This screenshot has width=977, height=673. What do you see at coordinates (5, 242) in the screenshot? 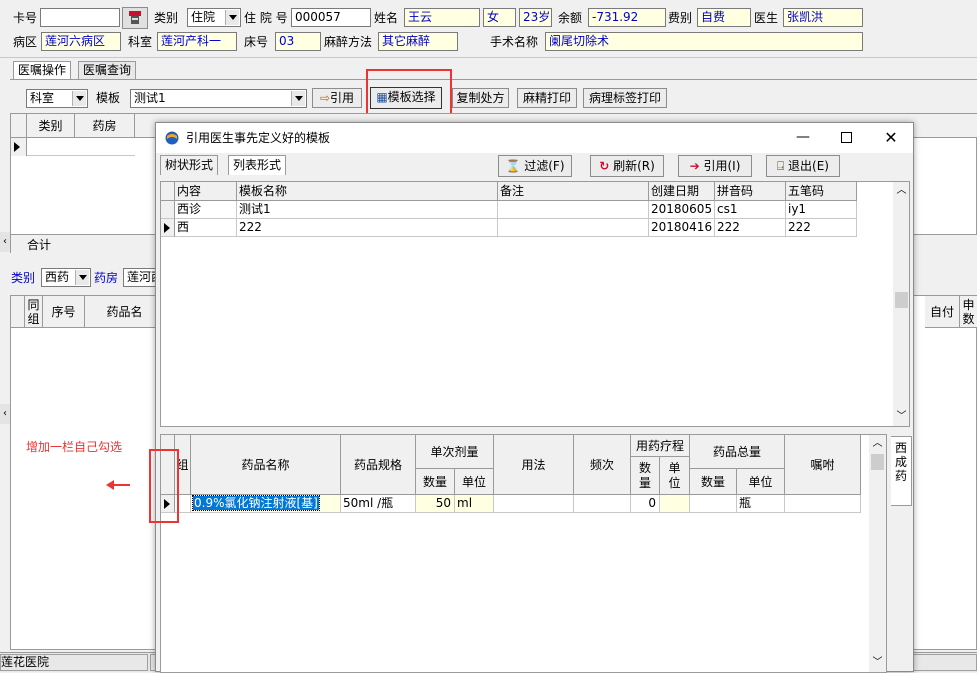
I see `splitter-left: ‹` at bounding box center [5, 242].